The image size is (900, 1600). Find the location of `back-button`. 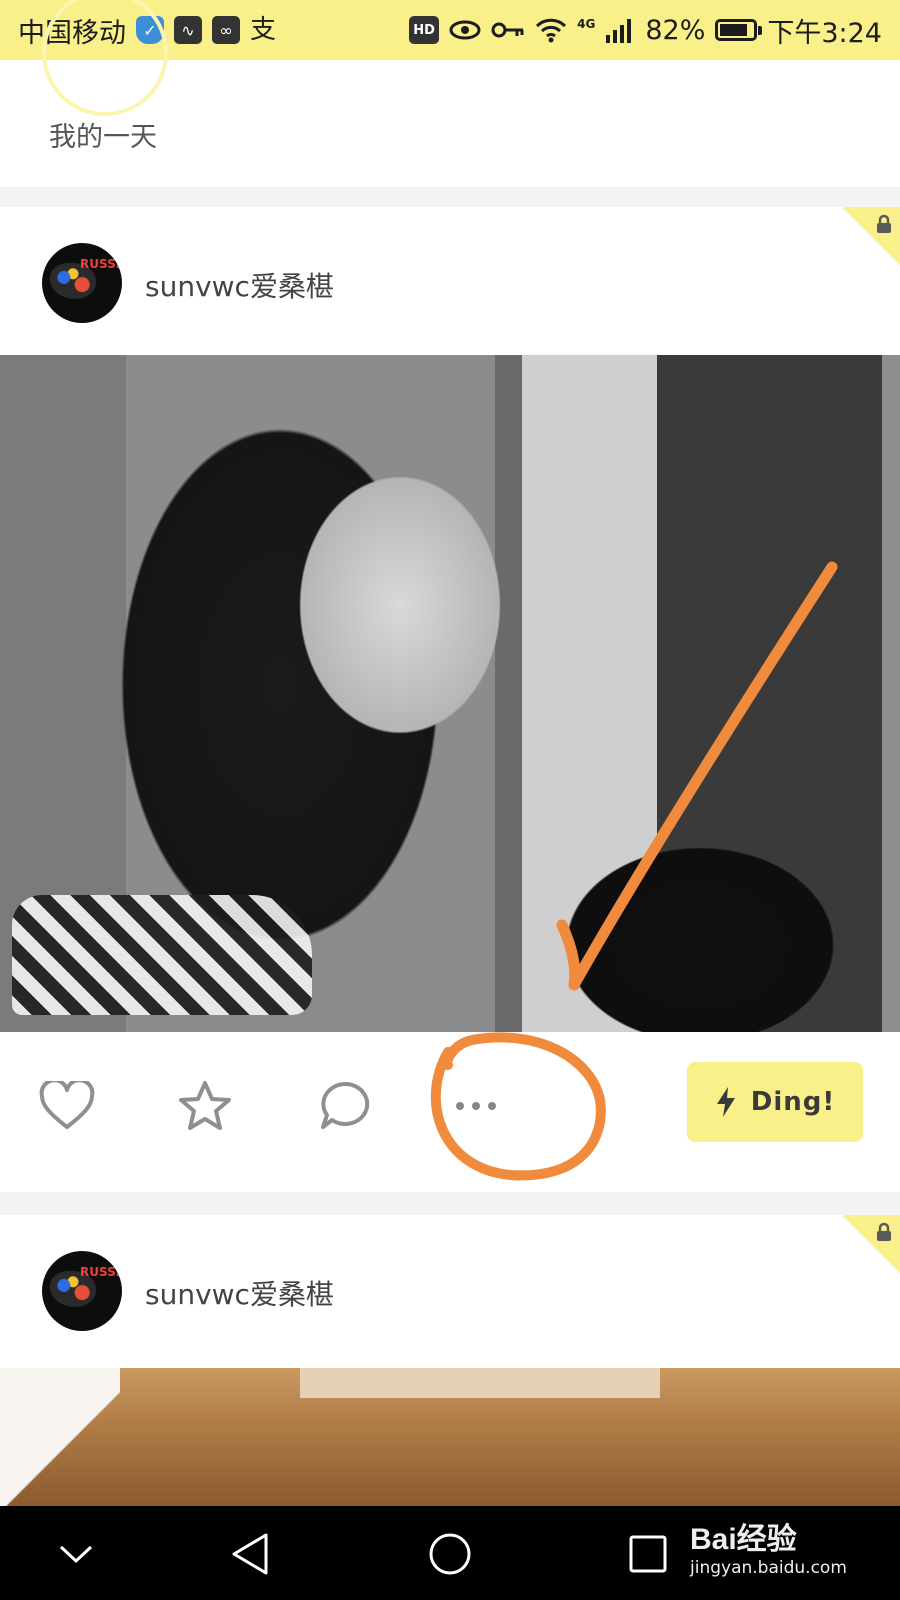

back-button is located at coordinates (250, 1554).